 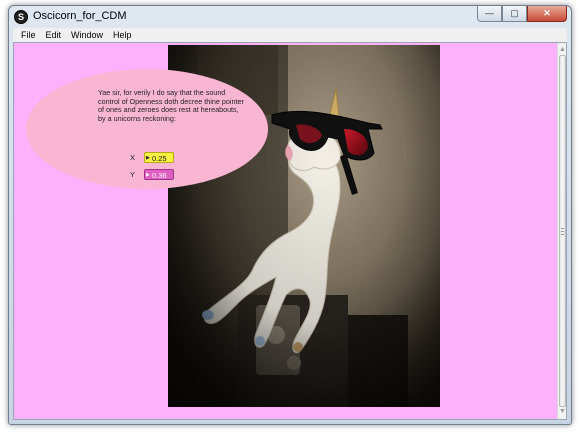 What do you see at coordinates (562, 412) in the screenshot?
I see `scroll-down-arrow-icon: ▼` at bounding box center [562, 412].